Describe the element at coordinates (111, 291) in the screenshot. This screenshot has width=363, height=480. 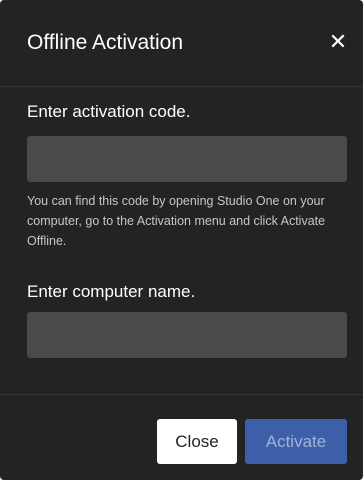
I see `computer-name-label: Enter computer name.` at that location.